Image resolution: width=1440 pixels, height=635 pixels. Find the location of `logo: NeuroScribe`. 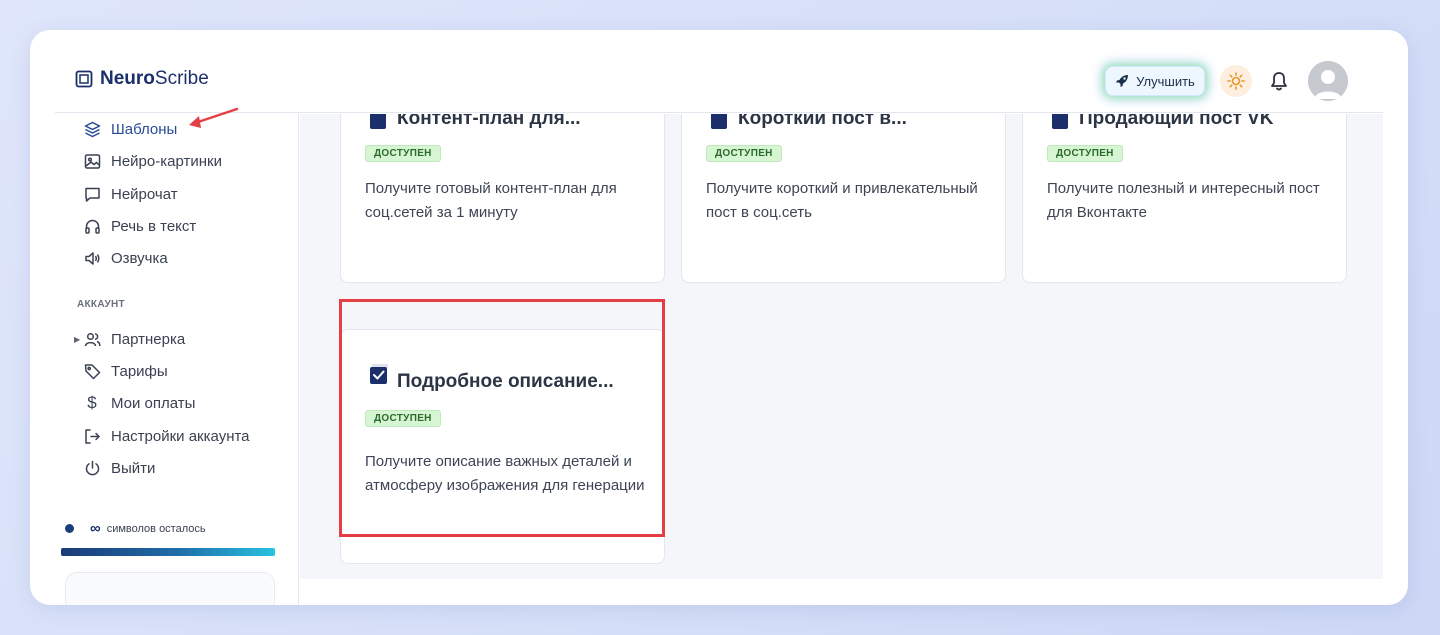

logo: NeuroScribe is located at coordinates (142, 79).